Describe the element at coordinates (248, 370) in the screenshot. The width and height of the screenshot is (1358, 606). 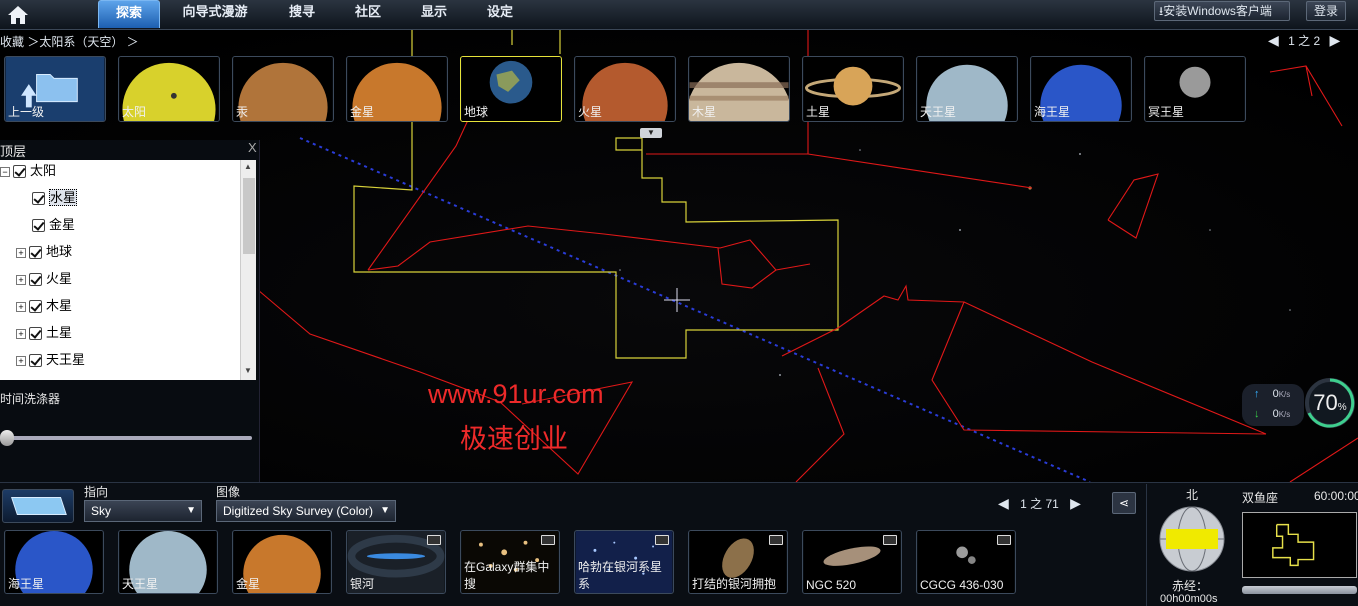
I see `scroll-down-icon: ▼` at that location.